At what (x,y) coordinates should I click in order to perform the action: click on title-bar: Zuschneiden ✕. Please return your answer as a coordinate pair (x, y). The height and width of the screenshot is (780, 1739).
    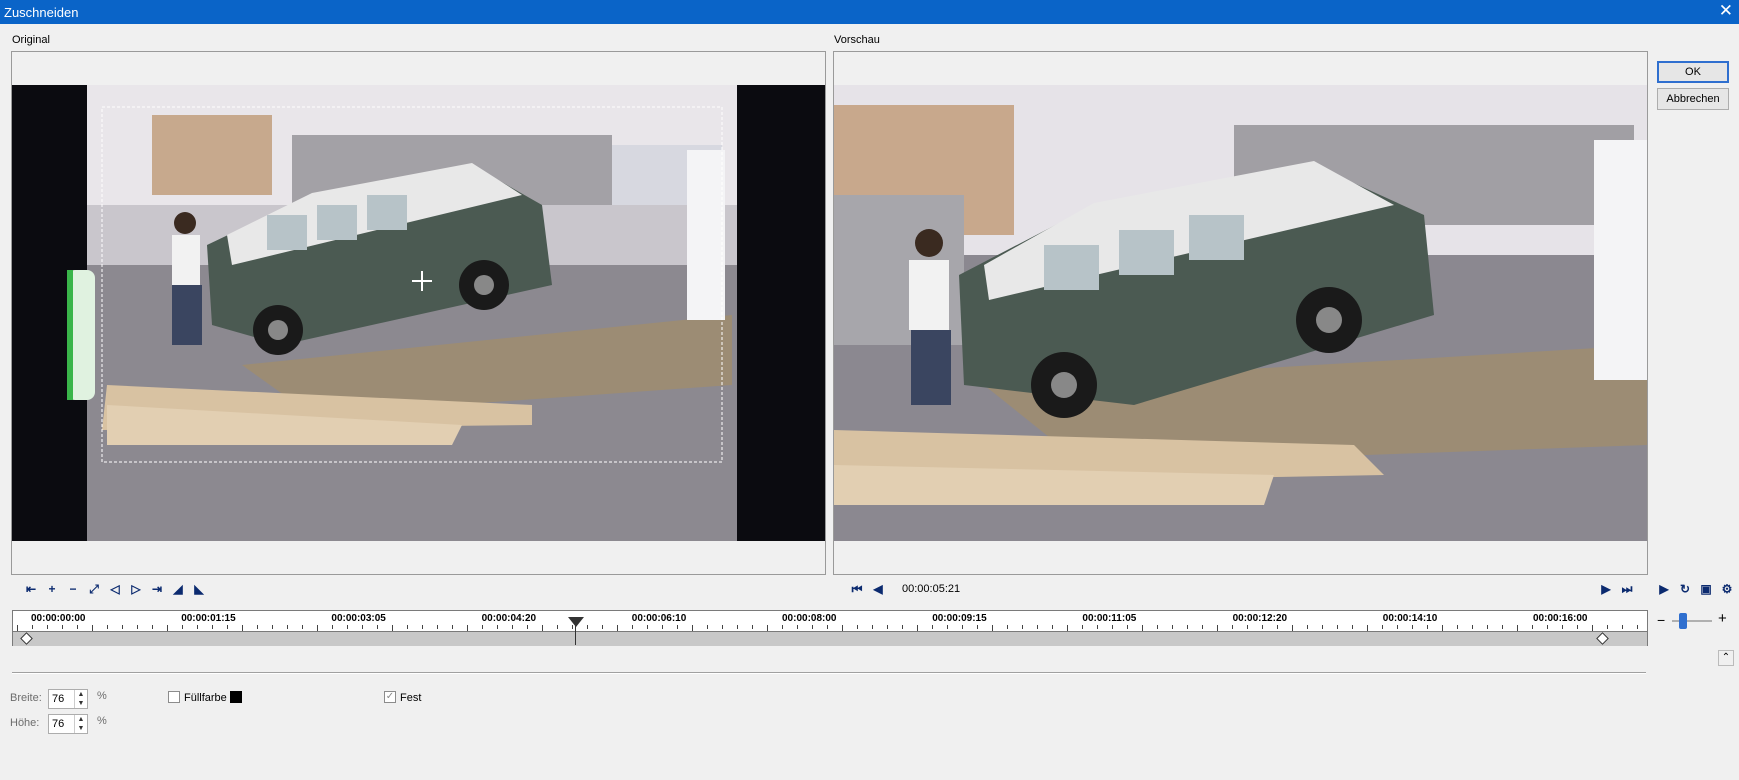
    Looking at the image, I should click on (869, 12).